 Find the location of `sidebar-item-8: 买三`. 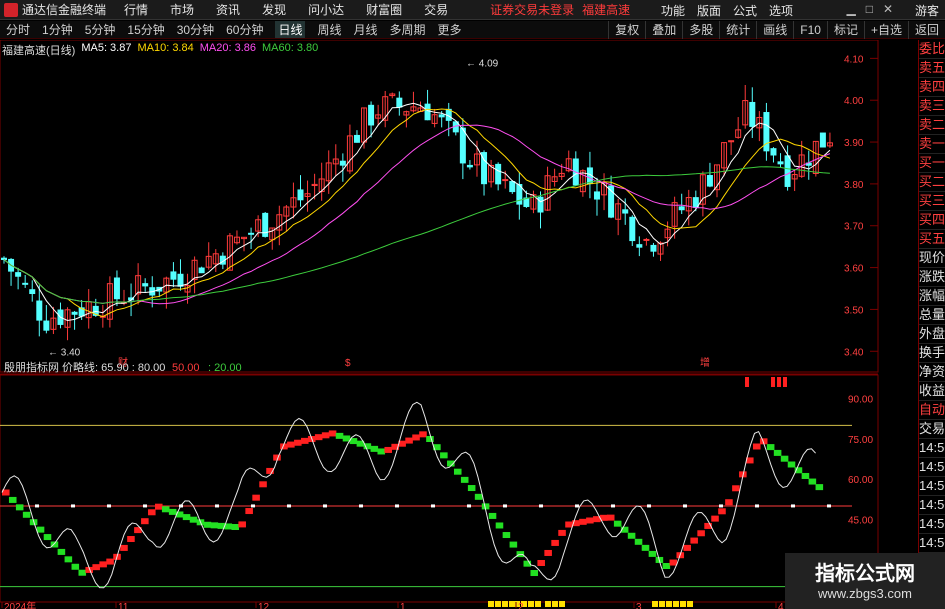

sidebar-item-8: 买三 is located at coordinates (932, 201).